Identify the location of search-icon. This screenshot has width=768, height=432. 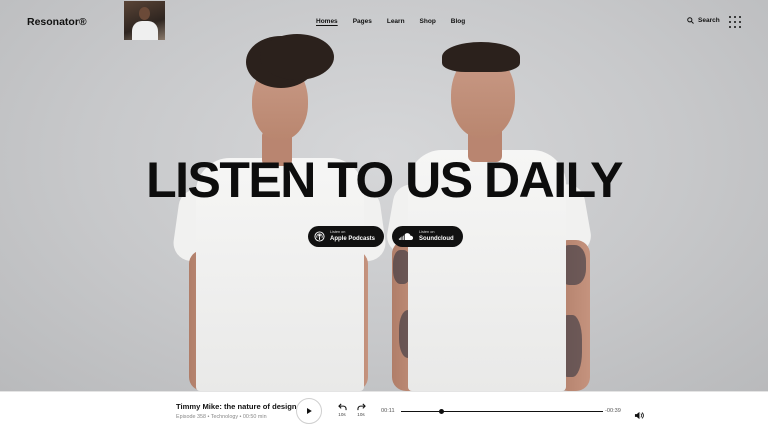
(690, 20).